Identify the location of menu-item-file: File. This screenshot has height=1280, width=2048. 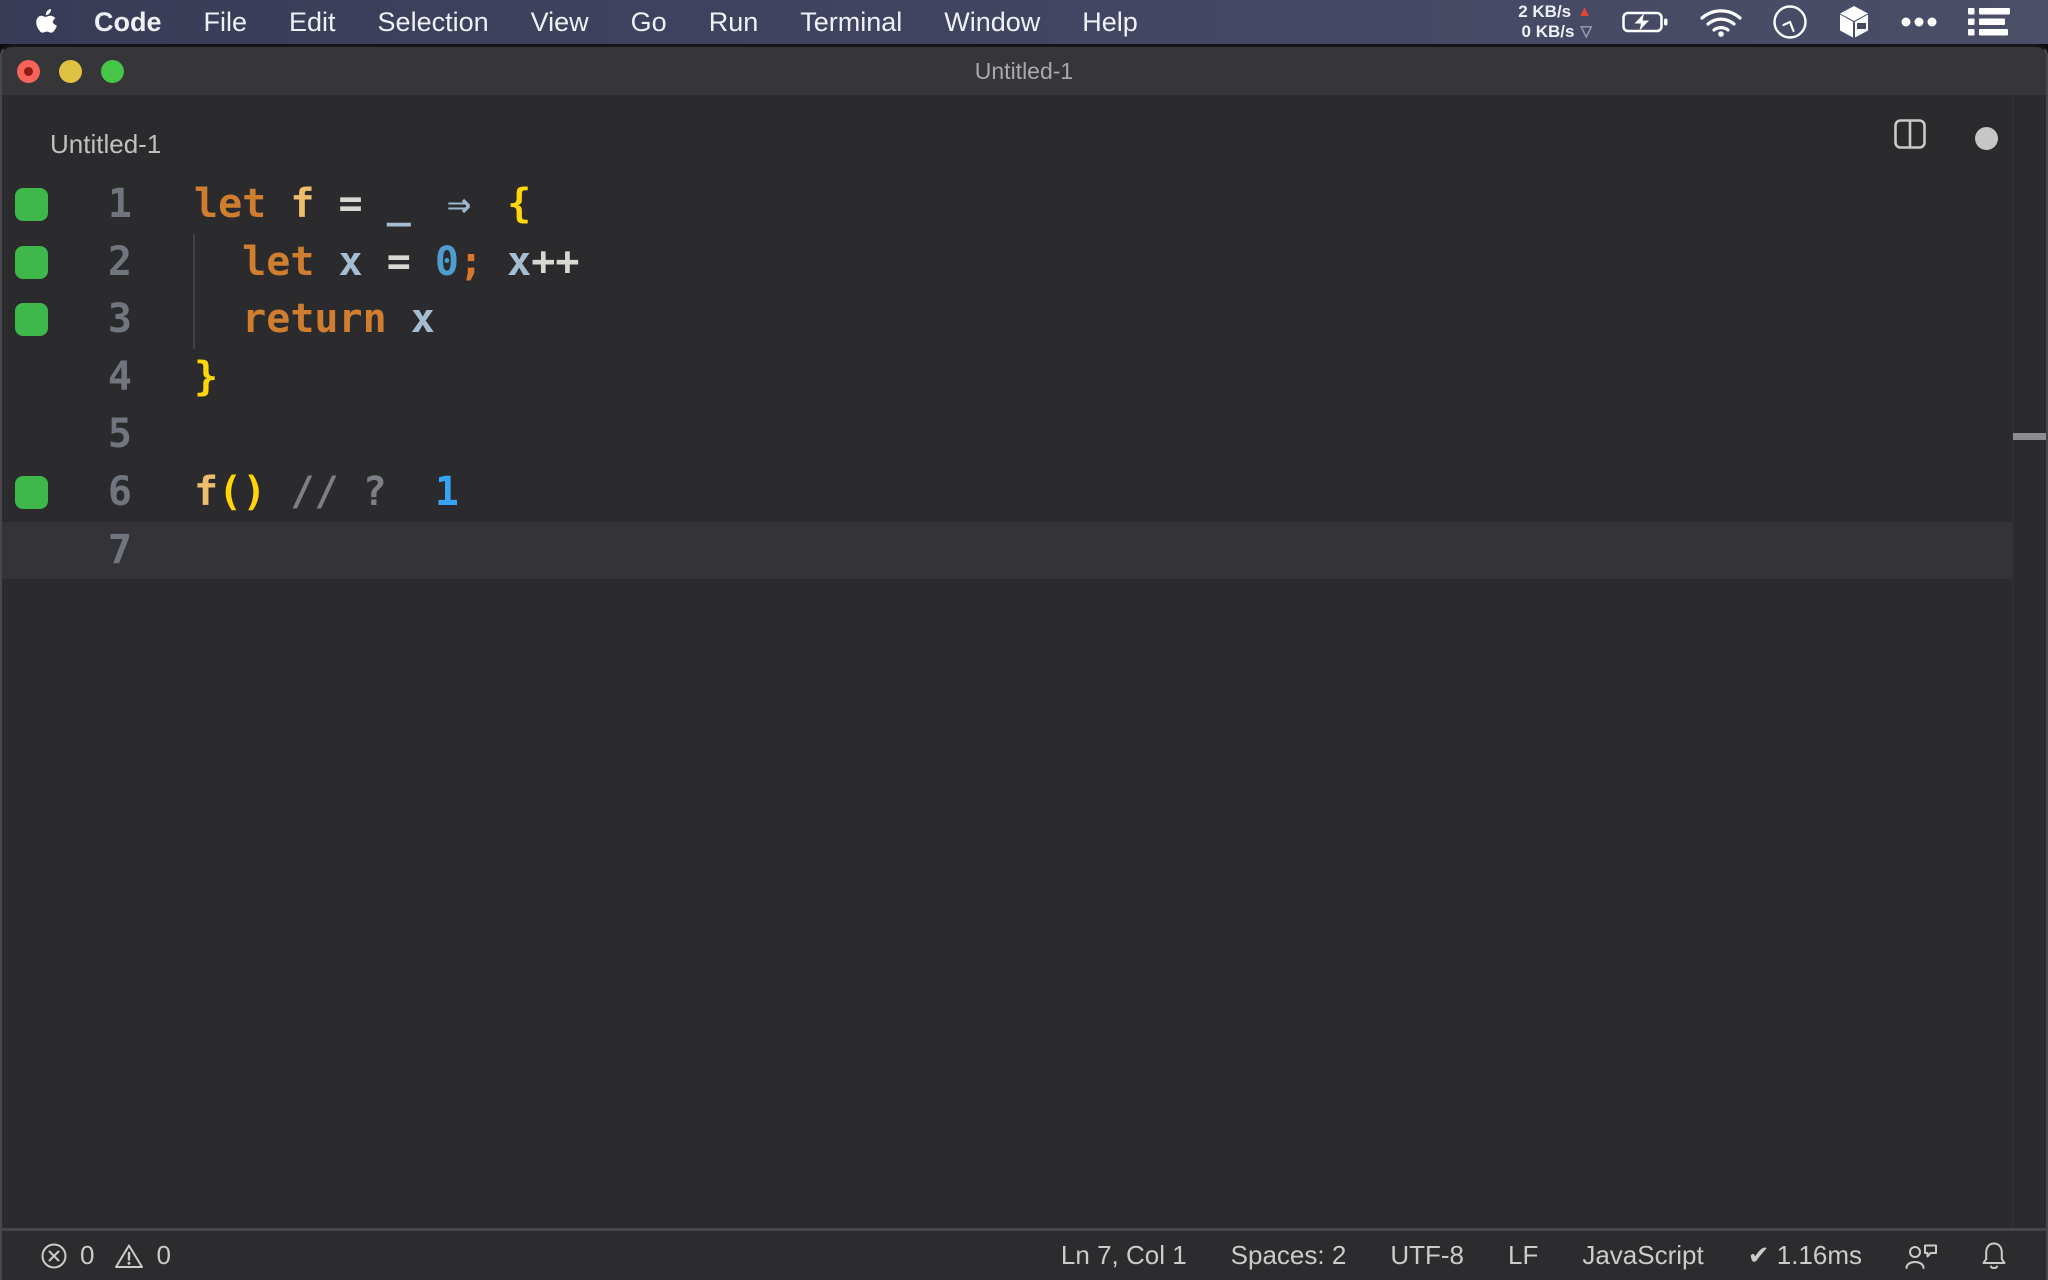
(226, 22).